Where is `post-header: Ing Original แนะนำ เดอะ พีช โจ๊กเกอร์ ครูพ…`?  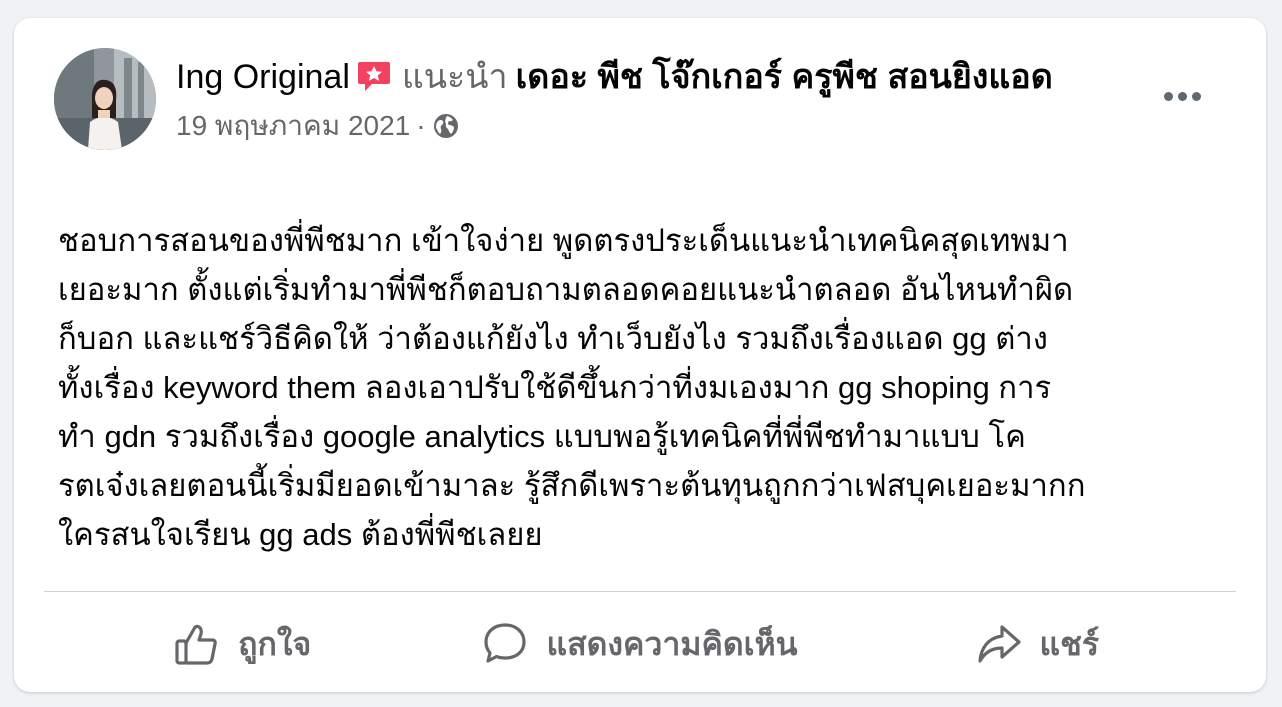 post-header: Ing Original แนะนำ เดอะ พีช โจ๊กเกอร์ ครูพ… is located at coordinates (651, 99).